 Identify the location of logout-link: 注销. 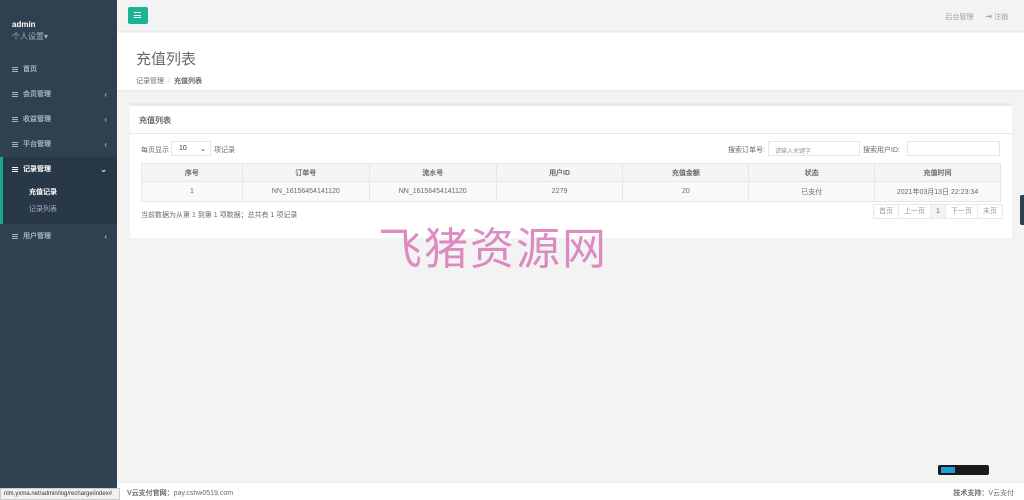
(1001, 17).